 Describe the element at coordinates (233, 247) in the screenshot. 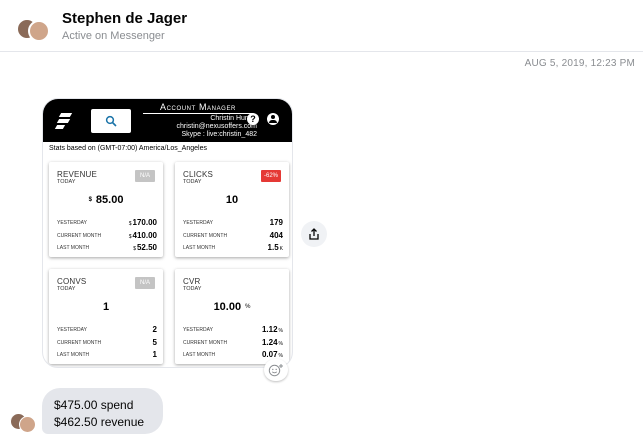

I see `stat-row: LAST MONTH 1.5K` at that location.